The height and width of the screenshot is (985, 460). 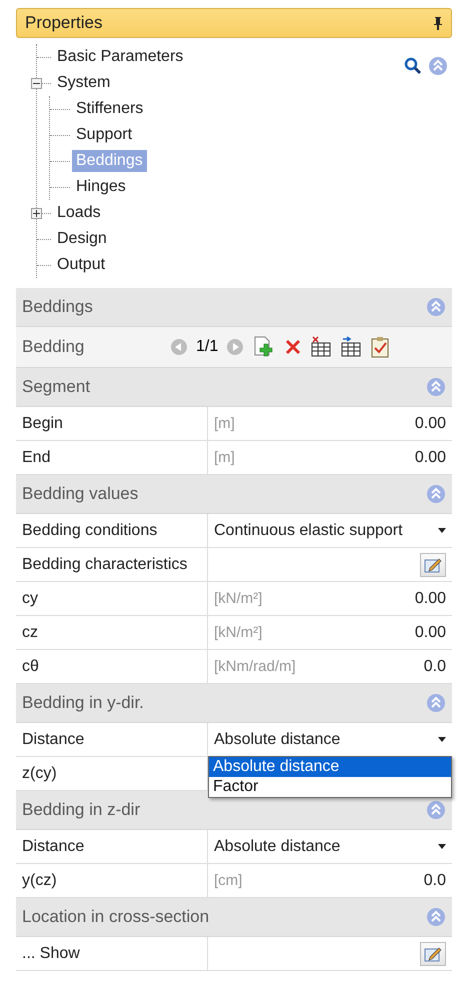 I want to click on row-label: Bedding, so click(x=54, y=347).